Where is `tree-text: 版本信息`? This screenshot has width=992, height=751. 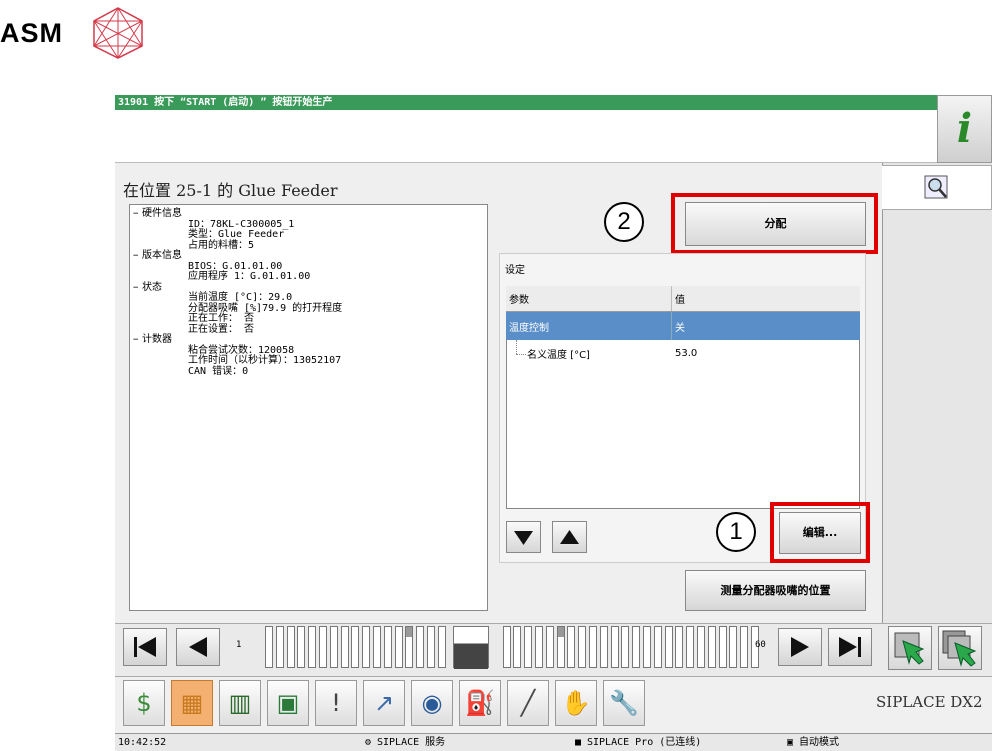 tree-text: 版本信息 is located at coordinates (162, 255).